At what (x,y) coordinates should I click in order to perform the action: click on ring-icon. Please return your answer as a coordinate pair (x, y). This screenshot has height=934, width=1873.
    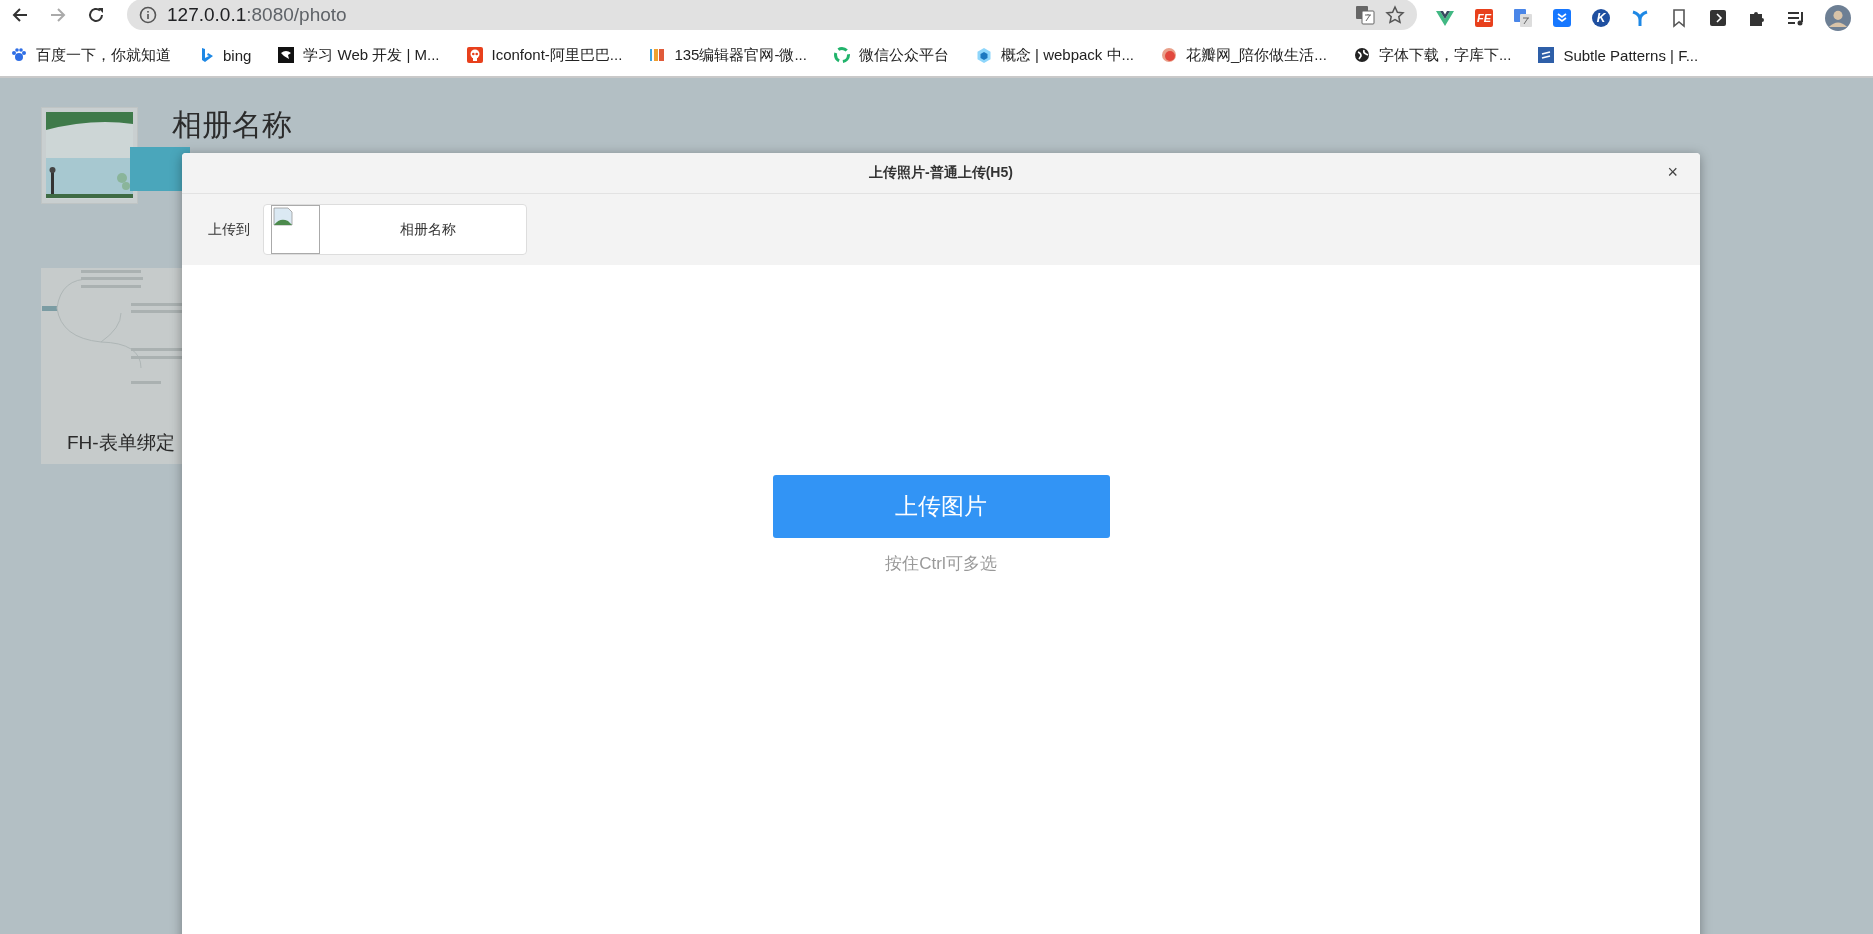
    Looking at the image, I should click on (841, 55).